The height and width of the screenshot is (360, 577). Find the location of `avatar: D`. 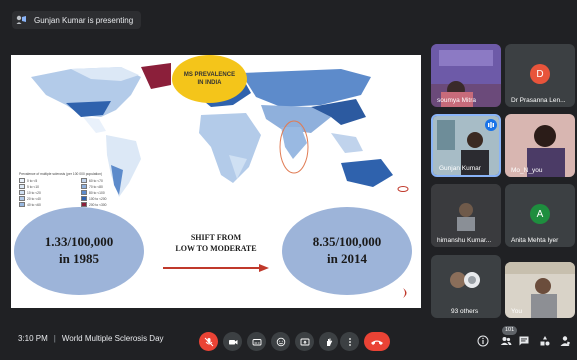

avatar: D is located at coordinates (540, 74).